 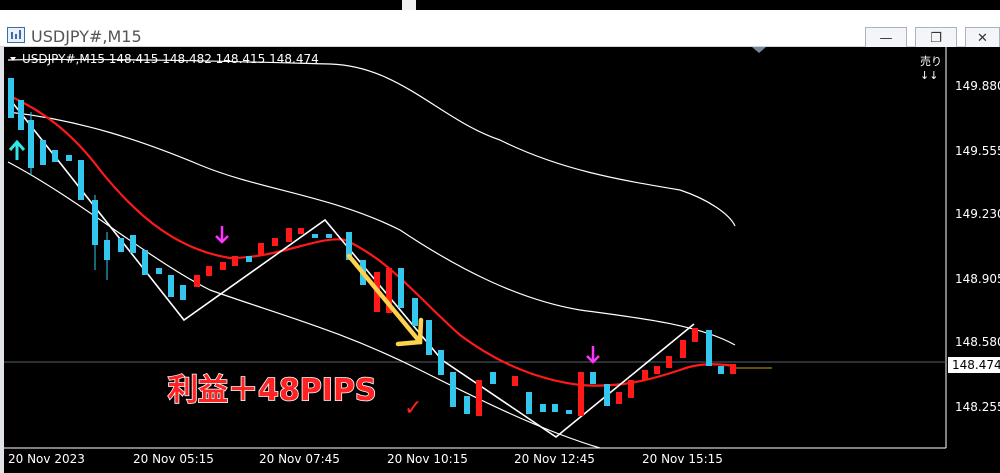 I want to click on expert-advisor-arrows: ↓↓, so click(x=929, y=75).